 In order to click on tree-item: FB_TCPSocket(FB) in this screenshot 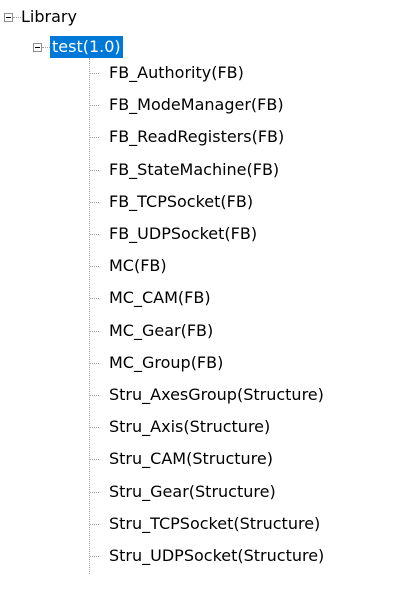, I will do `click(240, 202)`.